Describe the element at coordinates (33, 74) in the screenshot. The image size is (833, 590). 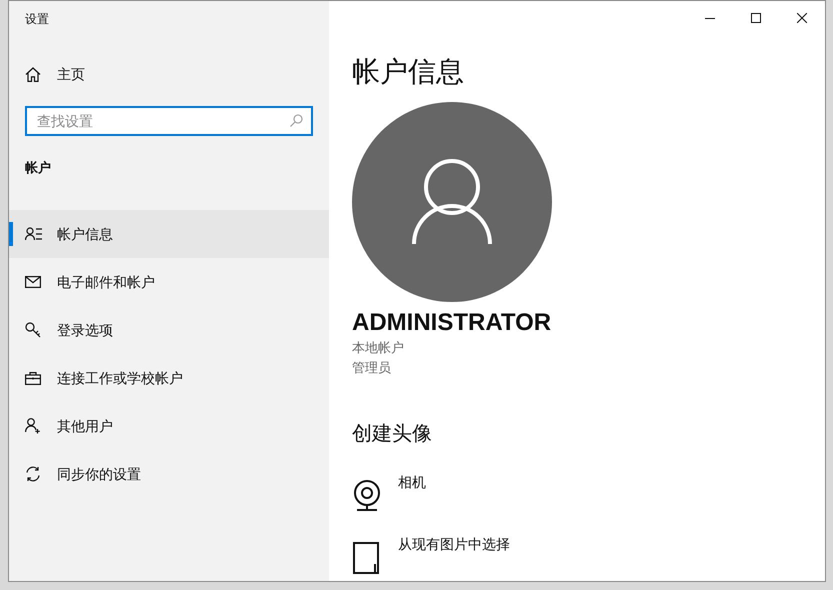
I see `home-icon` at that location.